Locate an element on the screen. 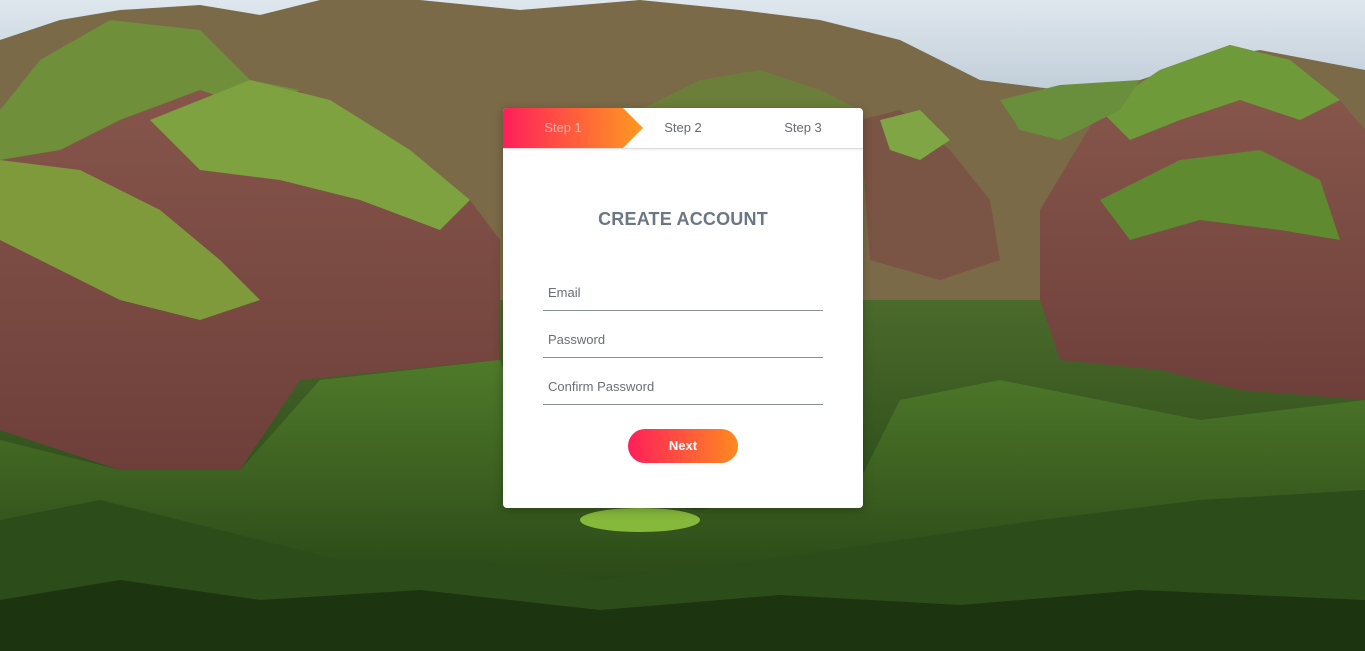 Image resolution: width=1365 pixels, height=651 pixels. page-title: CREATE ACCOUNT is located at coordinates (683, 219).